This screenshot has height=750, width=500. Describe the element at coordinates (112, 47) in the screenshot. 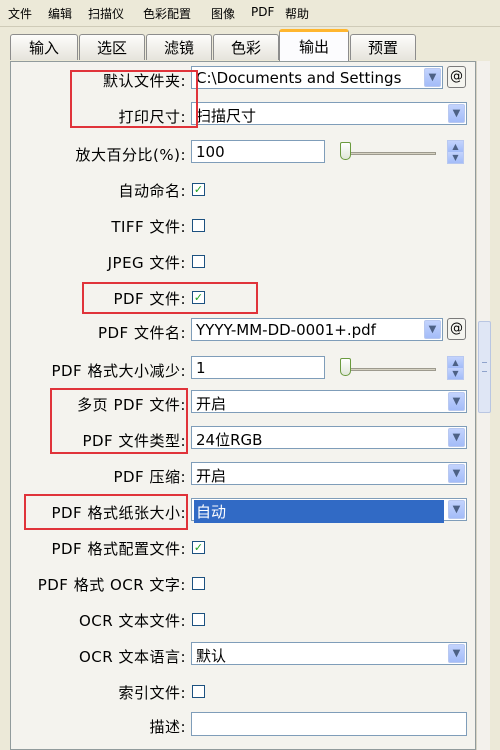

I see `tab-selection: 选区` at that location.